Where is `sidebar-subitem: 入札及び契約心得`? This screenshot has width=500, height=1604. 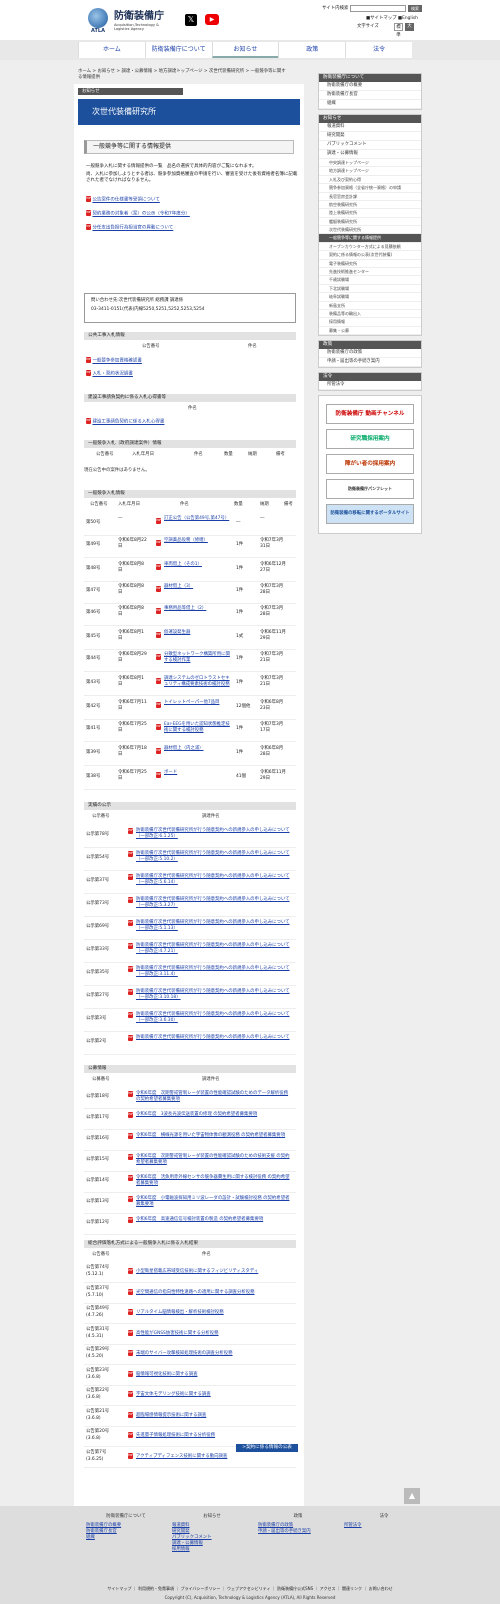
sidebar-subitem: 入札及び契約心得 is located at coordinates (370, 180).